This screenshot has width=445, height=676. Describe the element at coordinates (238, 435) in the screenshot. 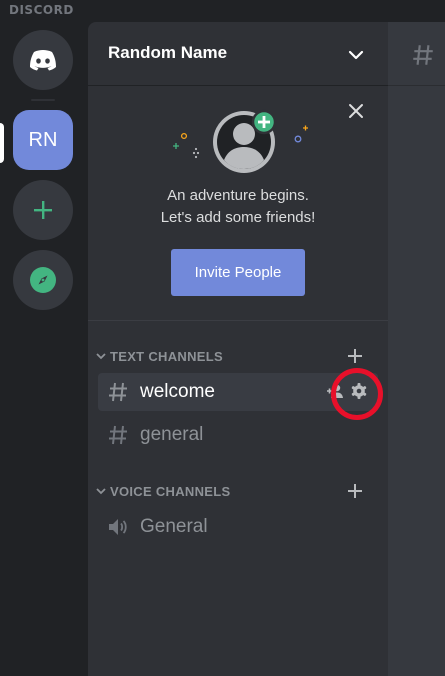

I see `channel-general: general` at that location.